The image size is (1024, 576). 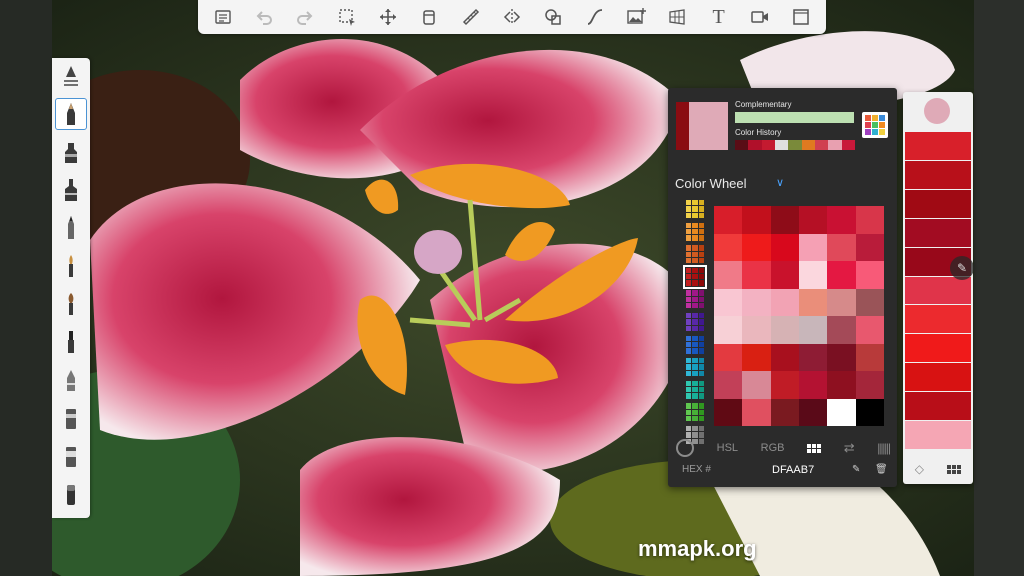 I want to click on selection-icon, so click(x=347, y=17).